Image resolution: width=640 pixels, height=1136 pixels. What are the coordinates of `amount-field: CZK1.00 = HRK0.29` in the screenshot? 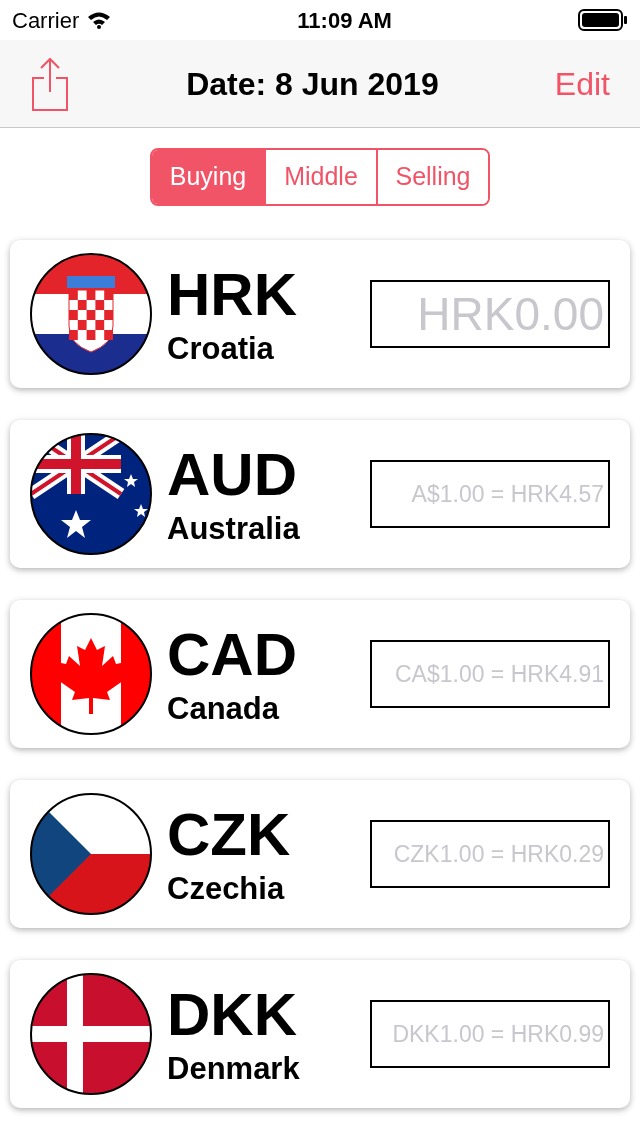 It's located at (490, 854).